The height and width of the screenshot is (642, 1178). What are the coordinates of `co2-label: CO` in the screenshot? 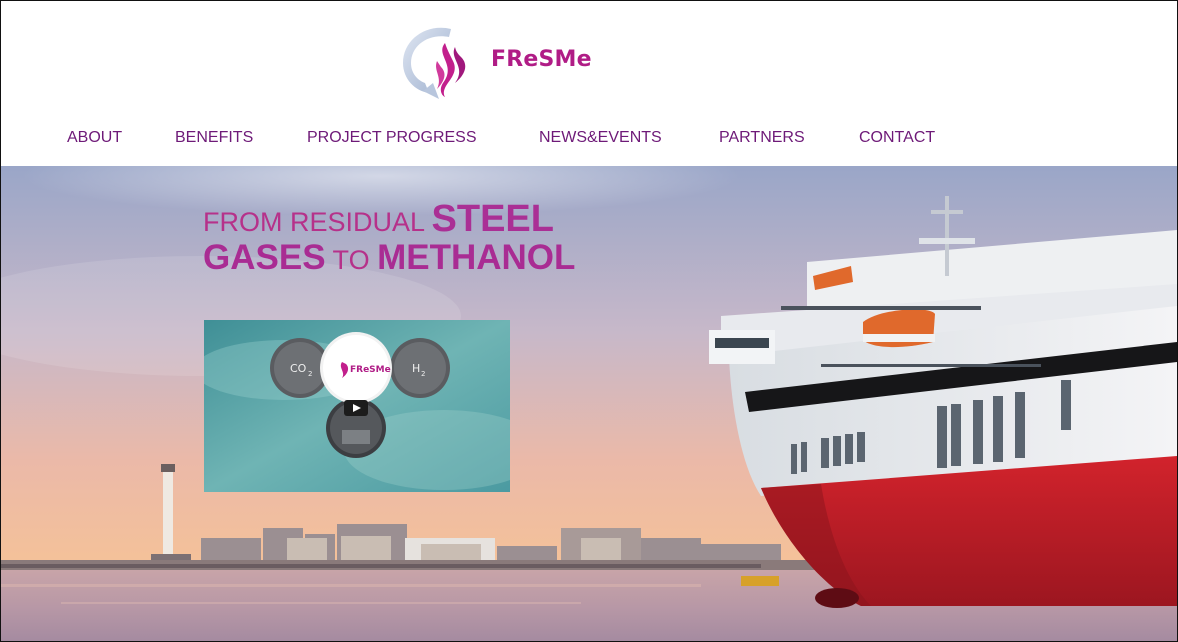 It's located at (298, 368).